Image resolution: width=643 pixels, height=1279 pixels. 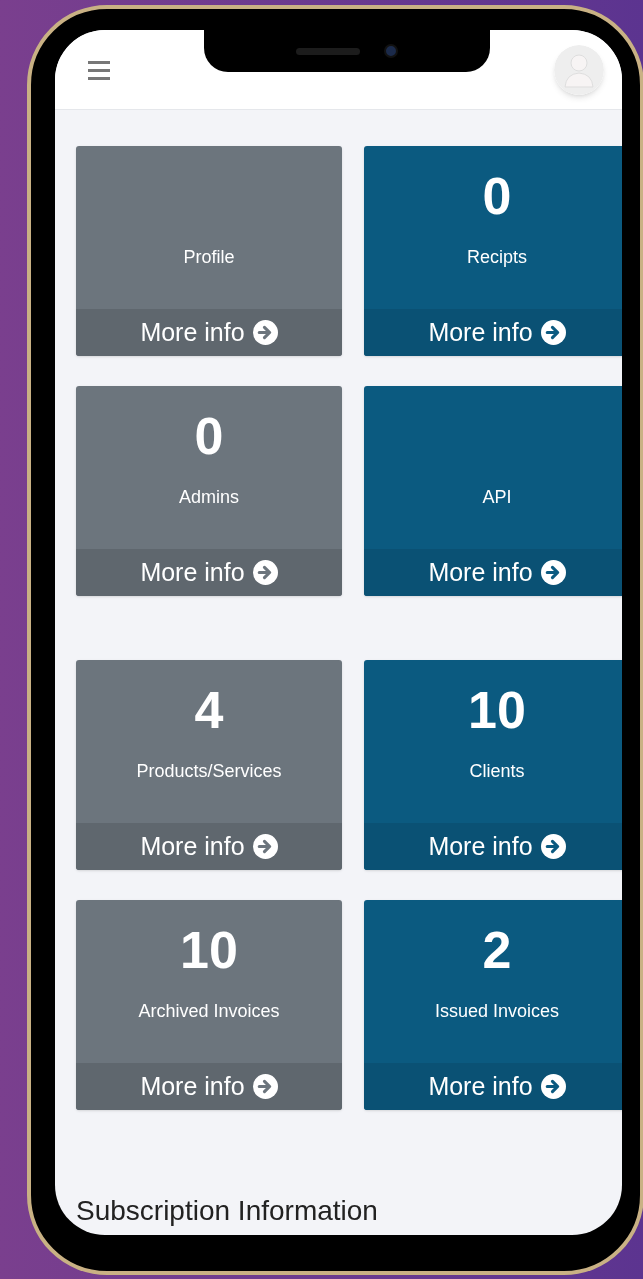 What do you see at coordinates (209, 710) in the screenshot?
I see `count-value: 4` at bounding box center [209, 710].